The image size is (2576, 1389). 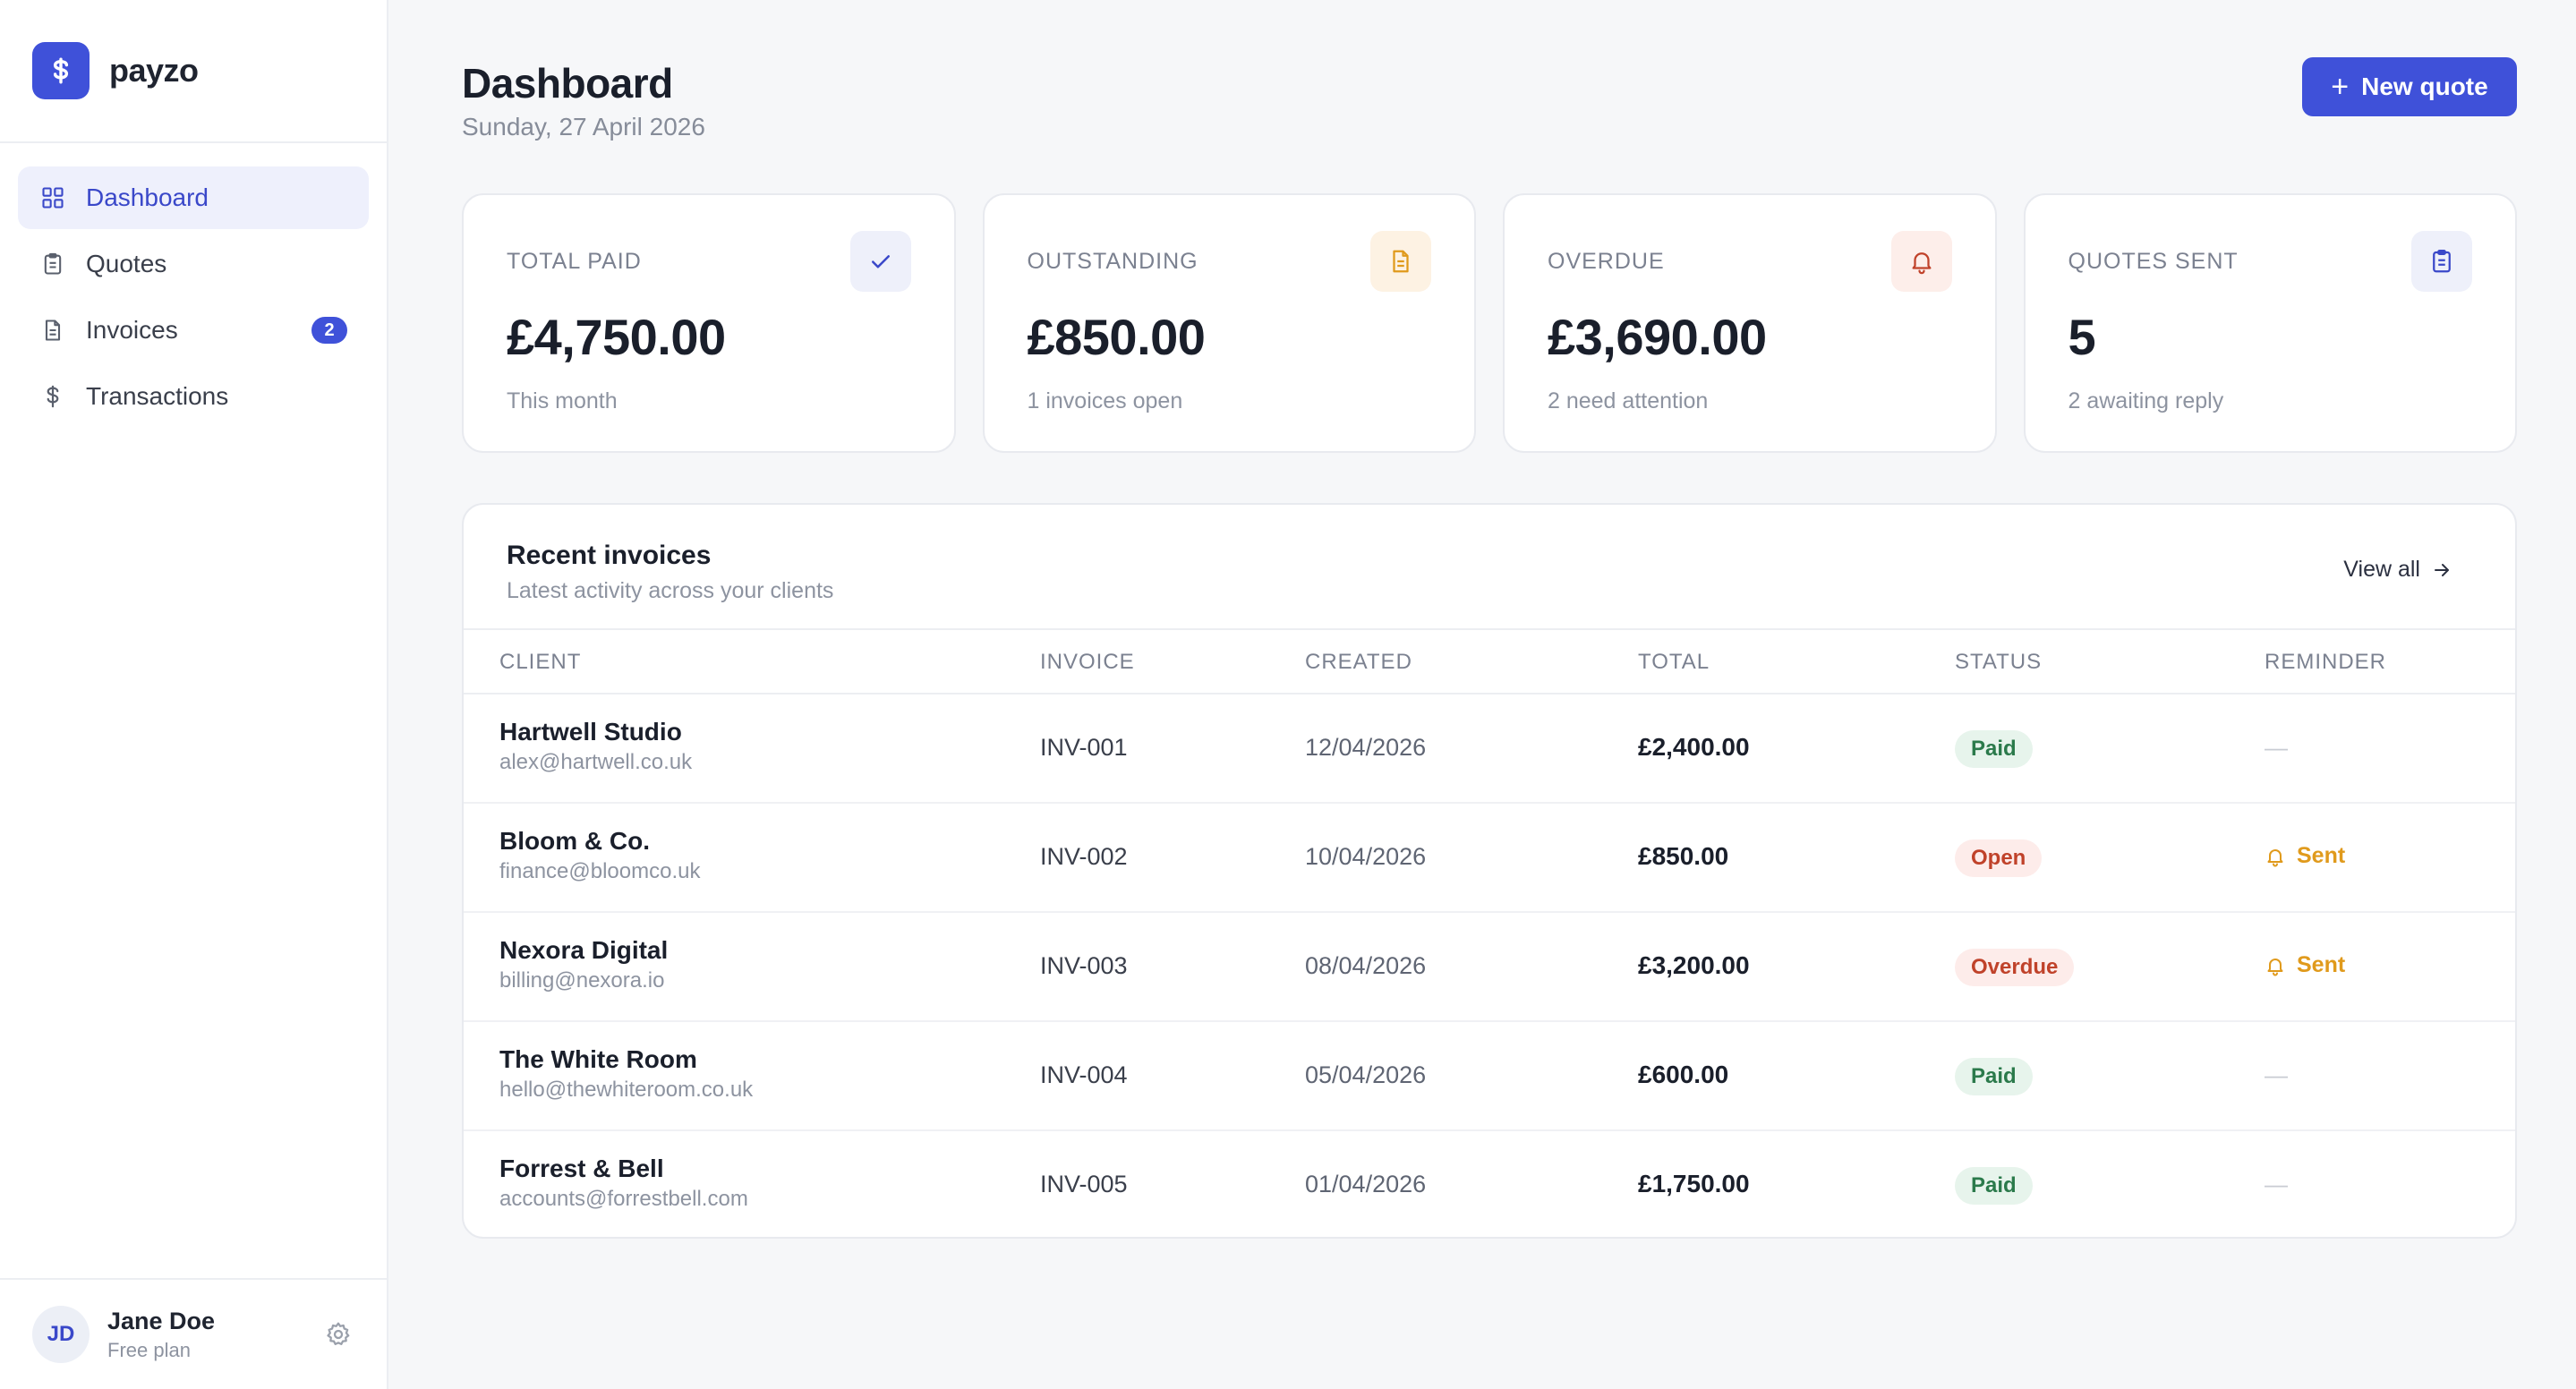 I want to click on reminder-sent: Sent, so click(x=2305, y=856).